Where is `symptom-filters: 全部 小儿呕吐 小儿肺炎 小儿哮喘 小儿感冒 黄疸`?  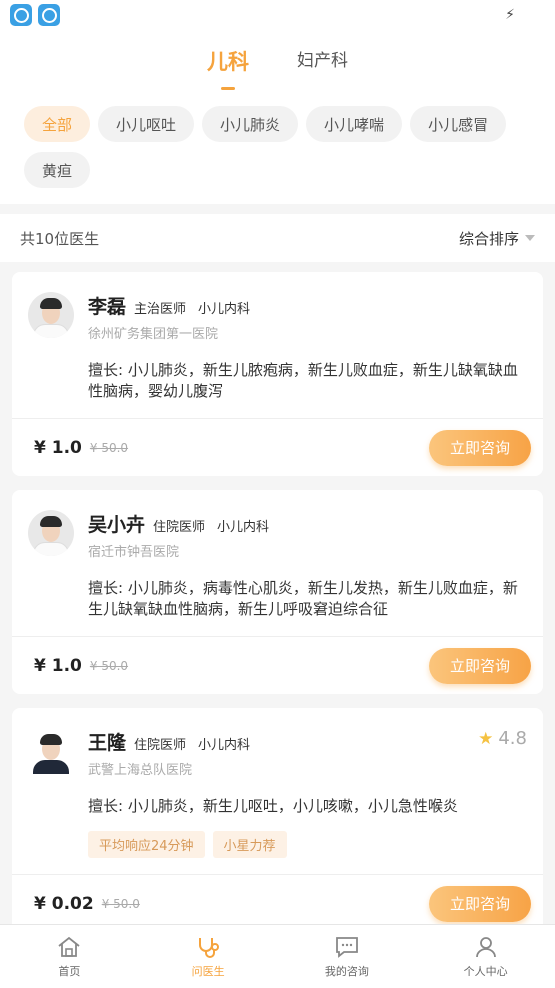 symptom-filters: 全部 小儿呕吐 小儿肺炎 小儿哮喘 小儿感冒 黄疸 is located at coordinates (277, 151).